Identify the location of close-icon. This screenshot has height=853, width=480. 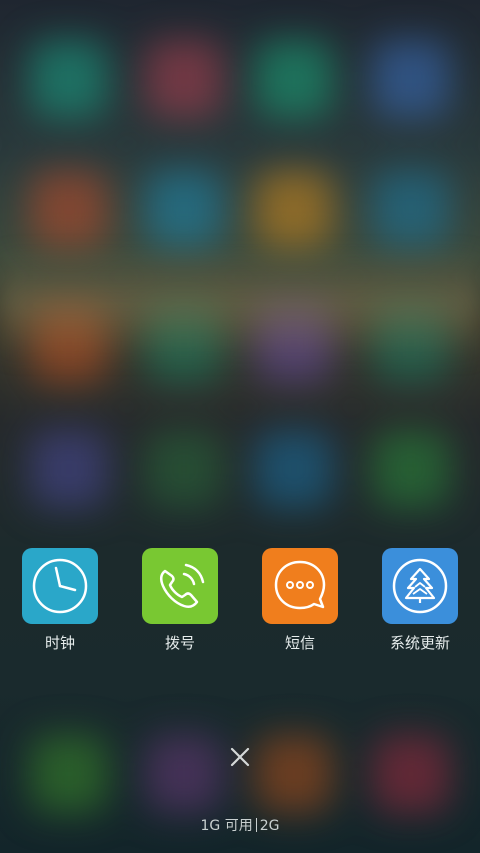
(240, 757).